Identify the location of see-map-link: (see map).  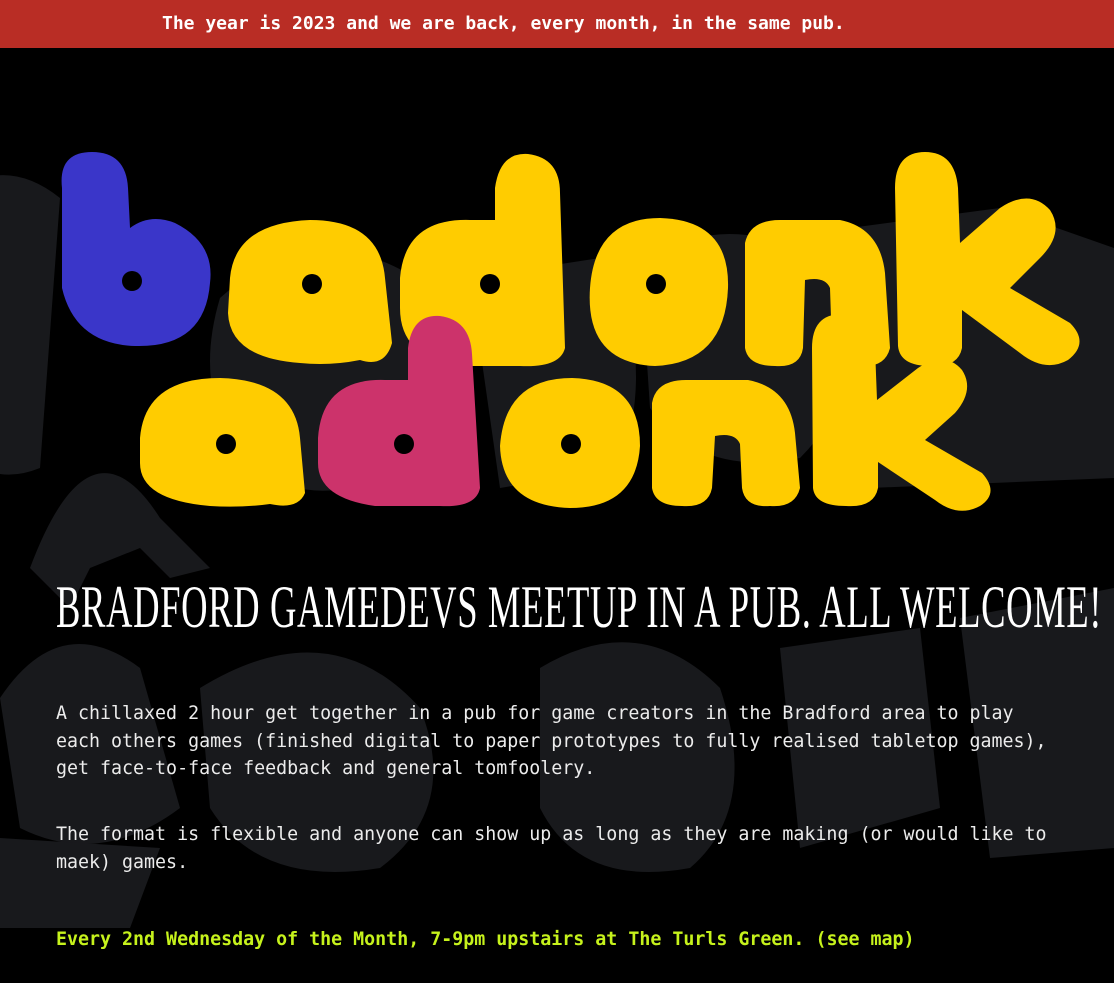
(864, 939).